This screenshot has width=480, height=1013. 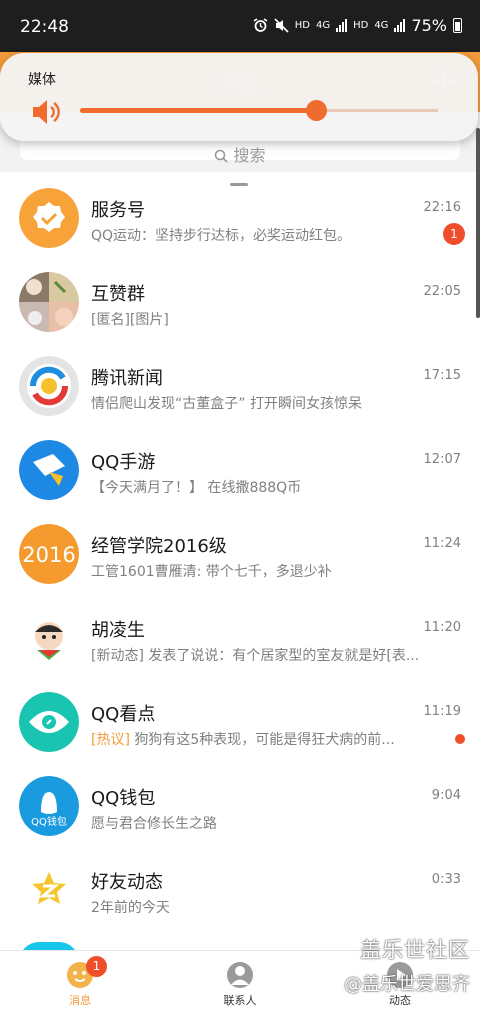 I want to click on svg-text: 2016, so click(x=48, y=555).